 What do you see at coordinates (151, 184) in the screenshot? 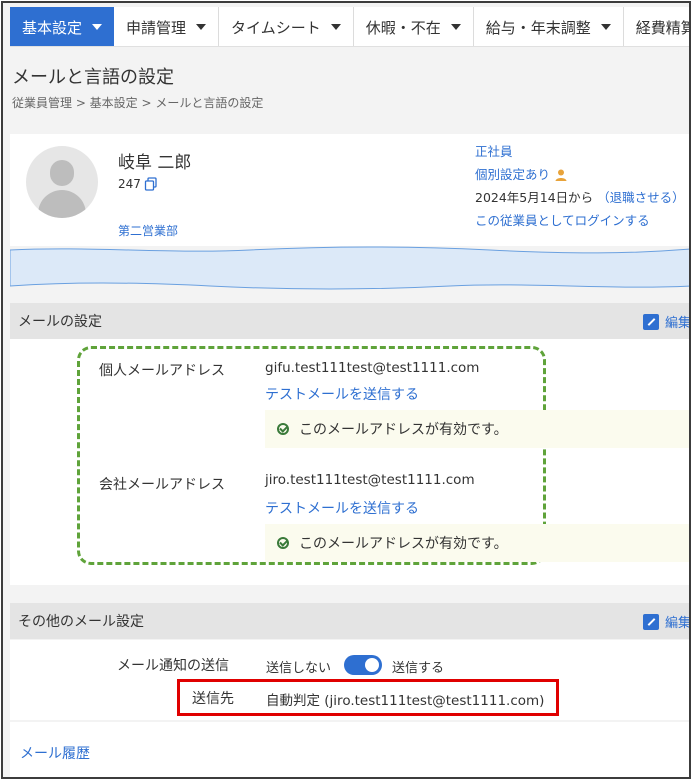
I see `copy-icon` at bounding box center [151, 184].